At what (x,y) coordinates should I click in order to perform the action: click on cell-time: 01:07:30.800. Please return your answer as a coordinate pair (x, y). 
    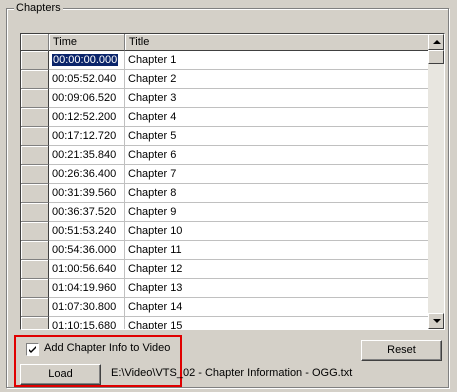
    Looking at the image, I should click on (87, 307).